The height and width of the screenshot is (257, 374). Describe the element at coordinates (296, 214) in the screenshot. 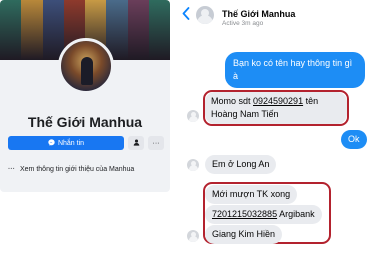

I see `message-text: Argibank` at that location.